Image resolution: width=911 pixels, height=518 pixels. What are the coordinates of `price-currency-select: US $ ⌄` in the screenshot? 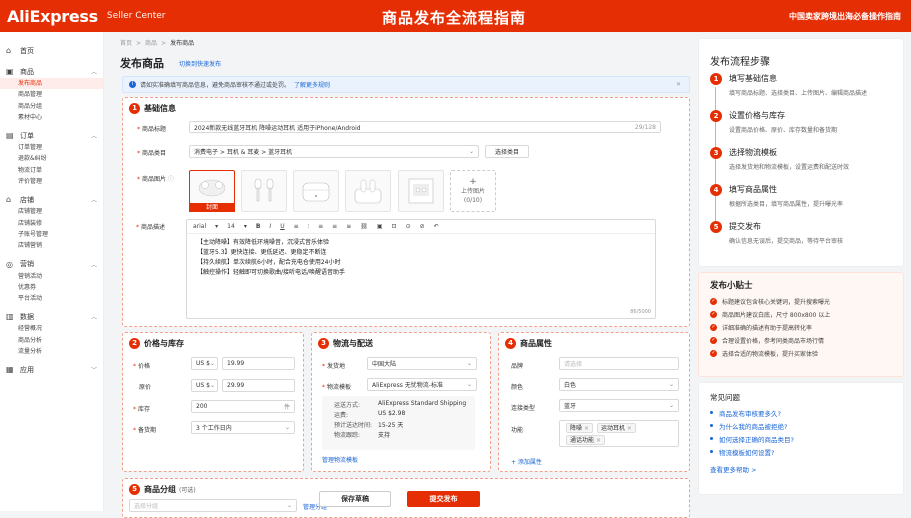 It's located at (204, 363).